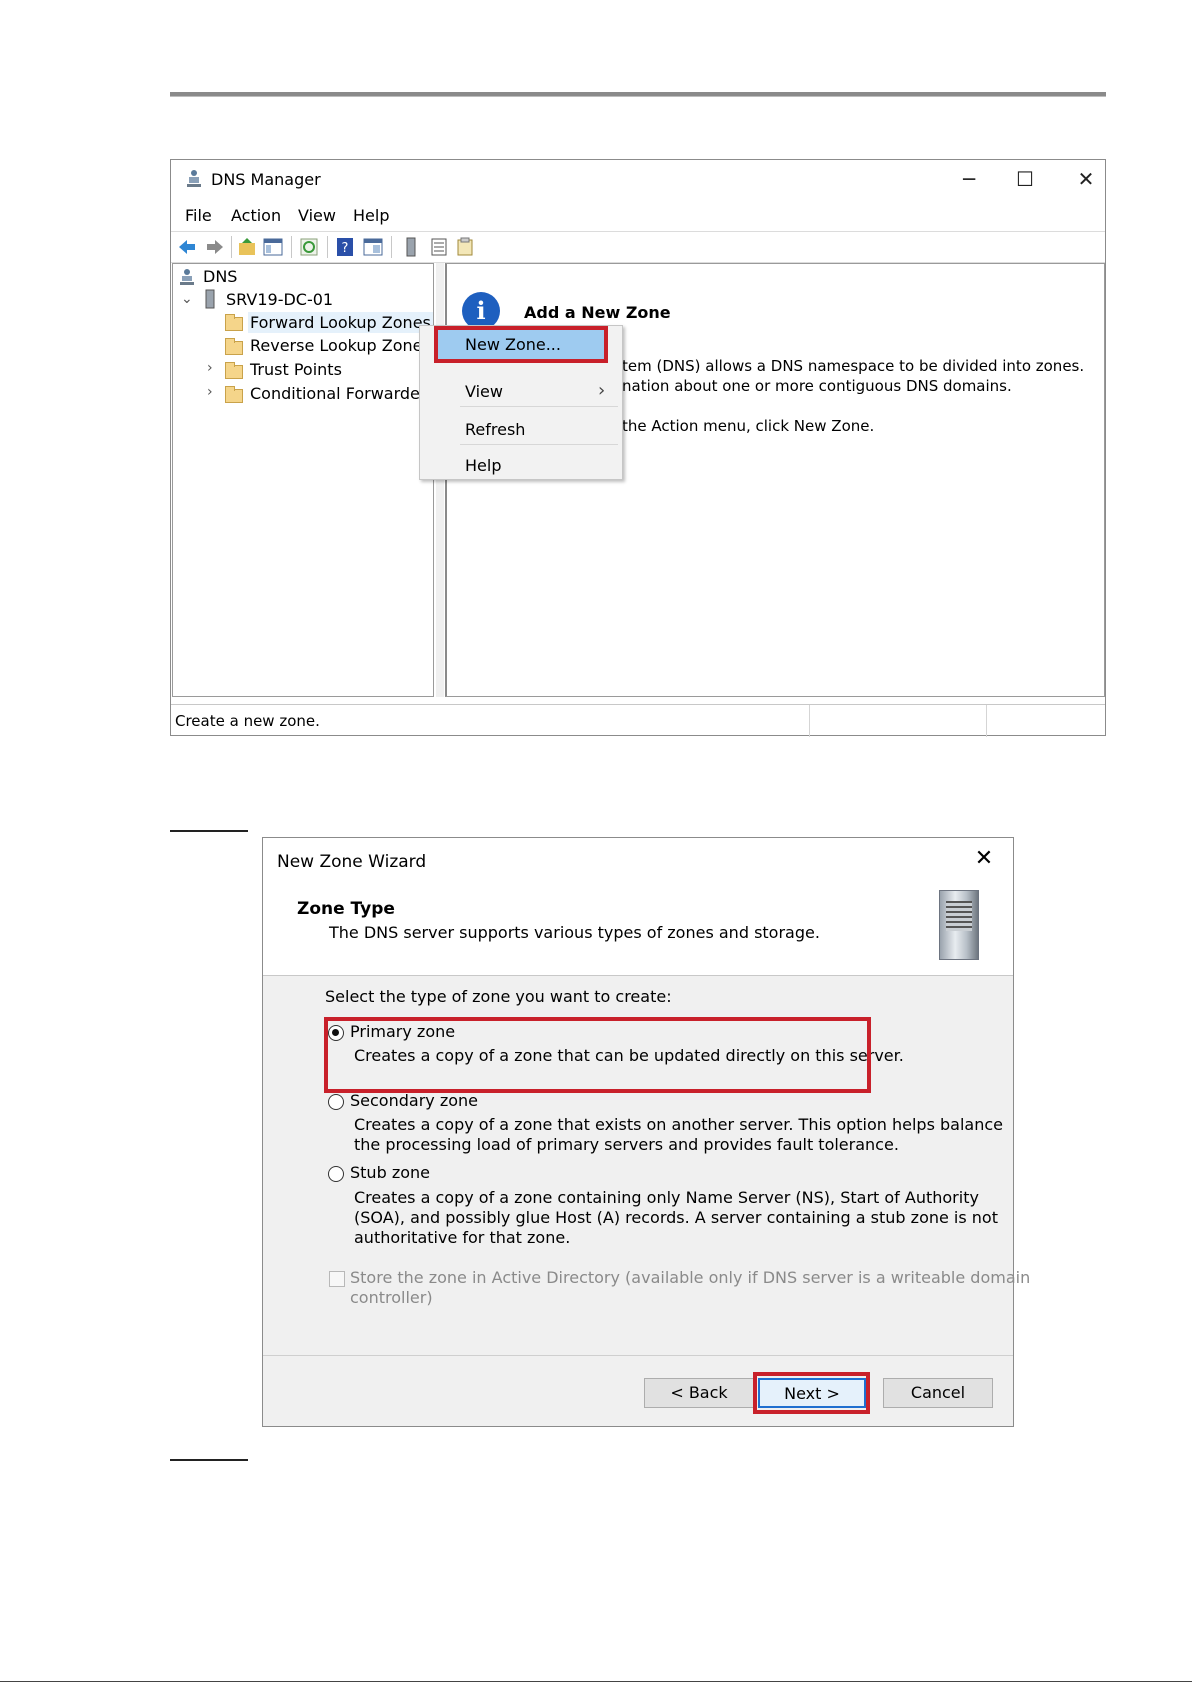  Describe the element at coordinates (984, 858) in the screenshot. I see `close-icon: ✕` at that location.